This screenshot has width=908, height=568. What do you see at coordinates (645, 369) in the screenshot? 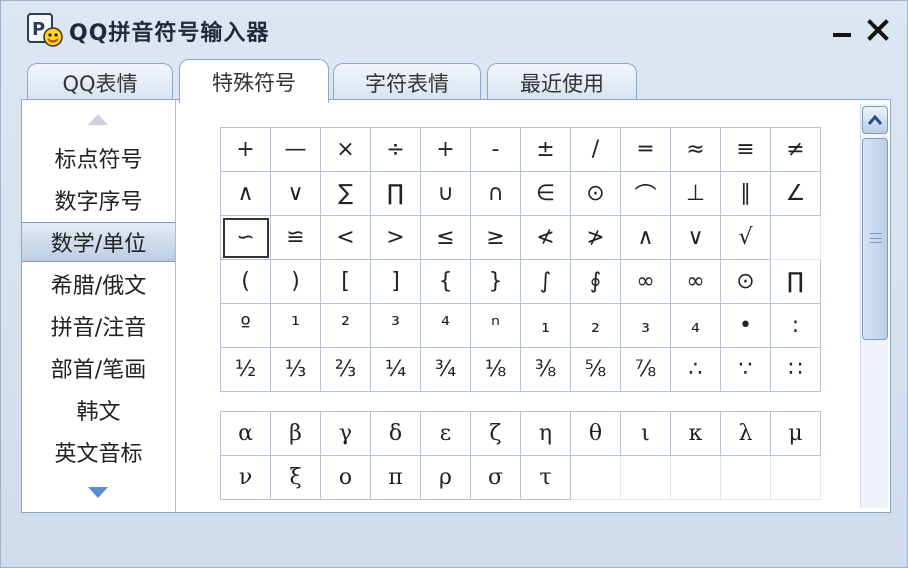
I see `symbol-cell: ⅞` at bounding box center [645, 369].